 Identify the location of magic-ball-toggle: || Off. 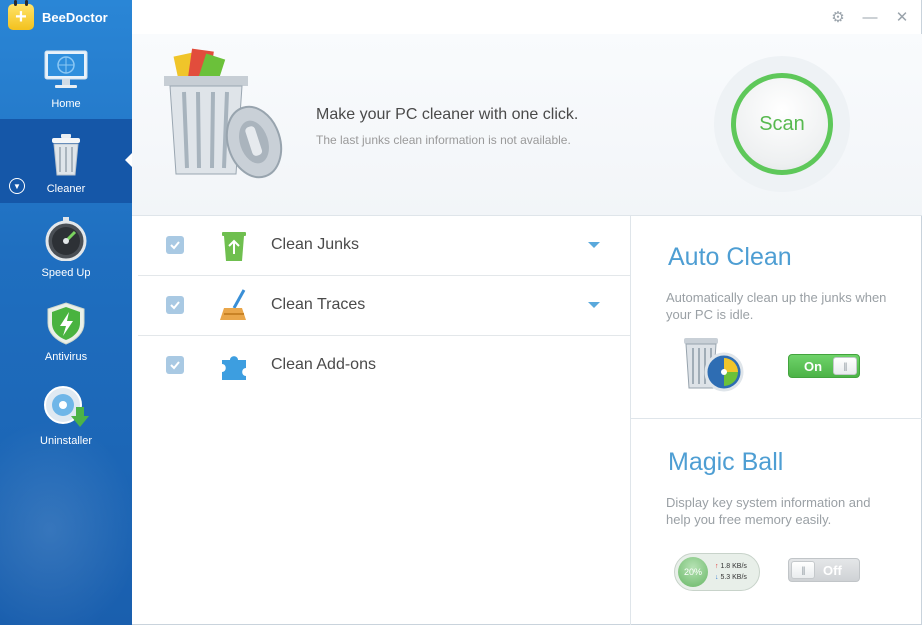
(824, 570).